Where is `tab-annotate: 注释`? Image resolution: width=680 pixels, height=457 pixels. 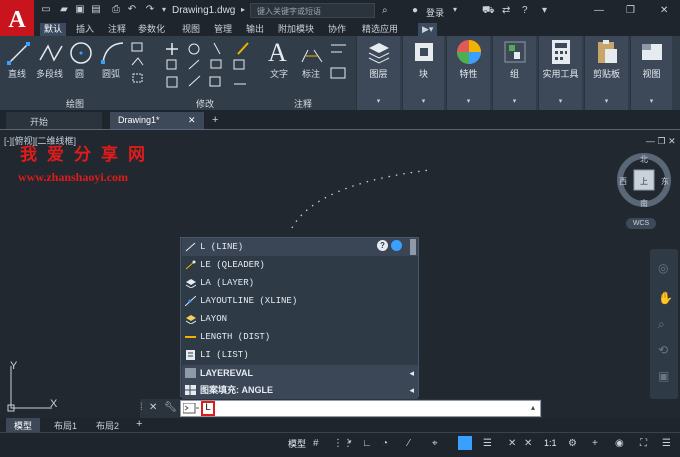
tab-annotate: 注释 is located at coordinates (117, 29).